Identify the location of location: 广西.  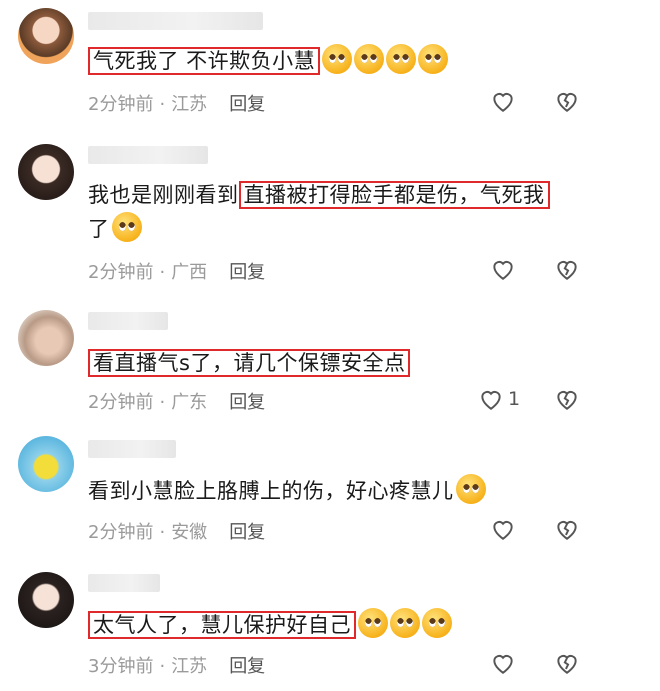
(189, 272).